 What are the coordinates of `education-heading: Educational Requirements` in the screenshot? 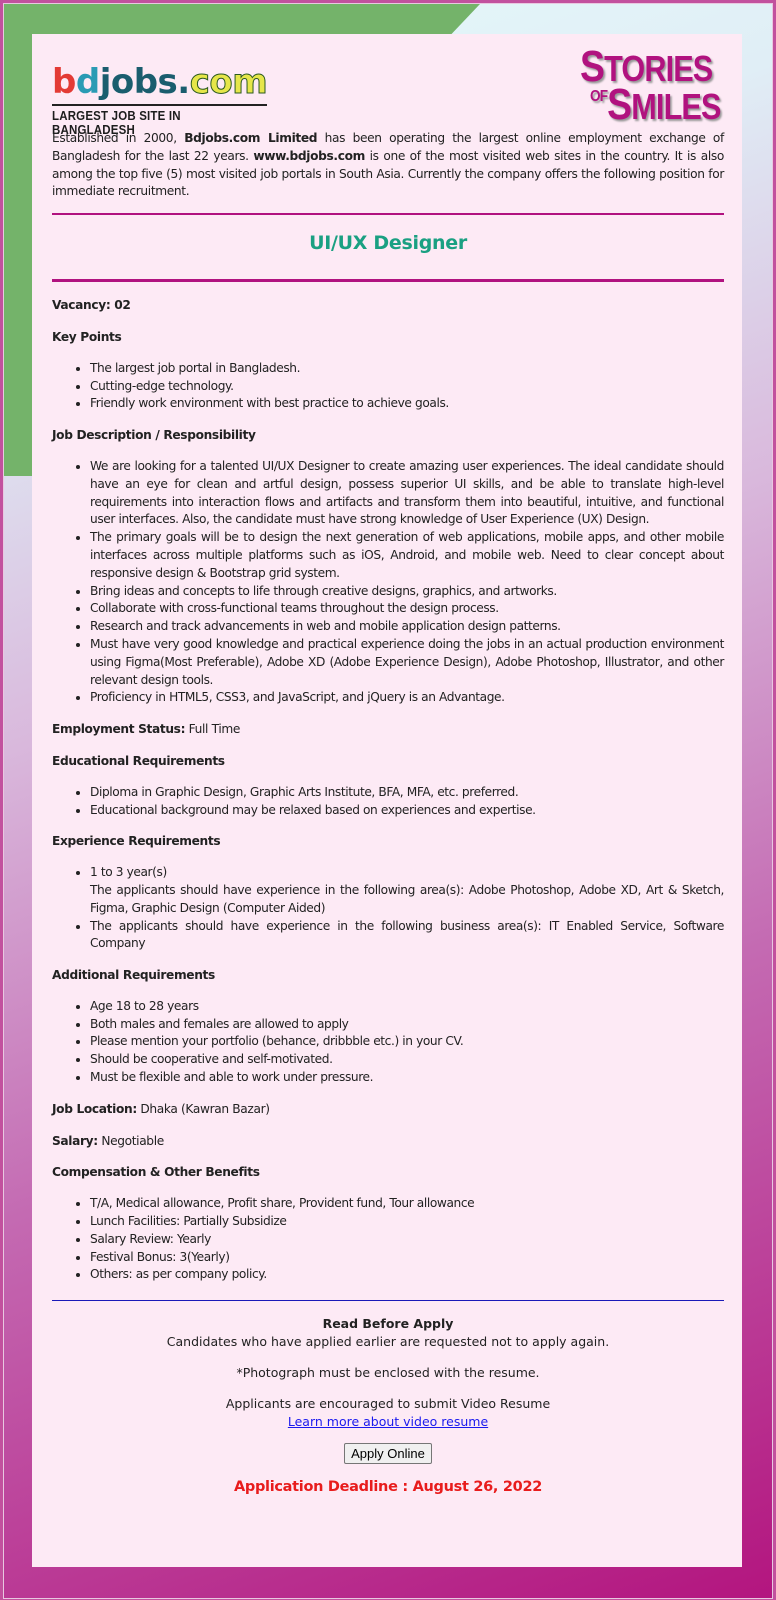 It's located at (138, 760).